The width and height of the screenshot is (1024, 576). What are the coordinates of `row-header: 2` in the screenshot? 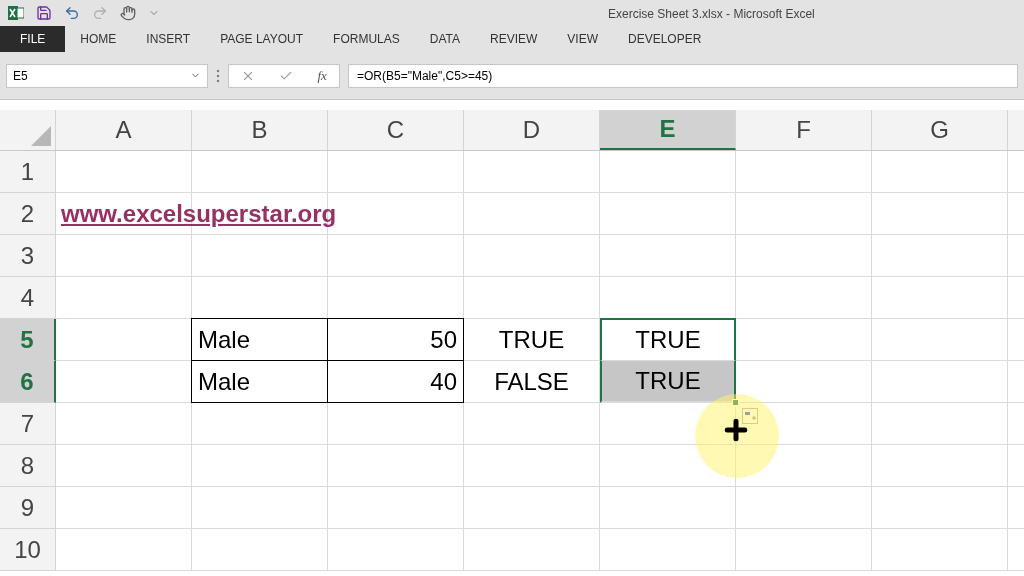 It's located at (28, 214).